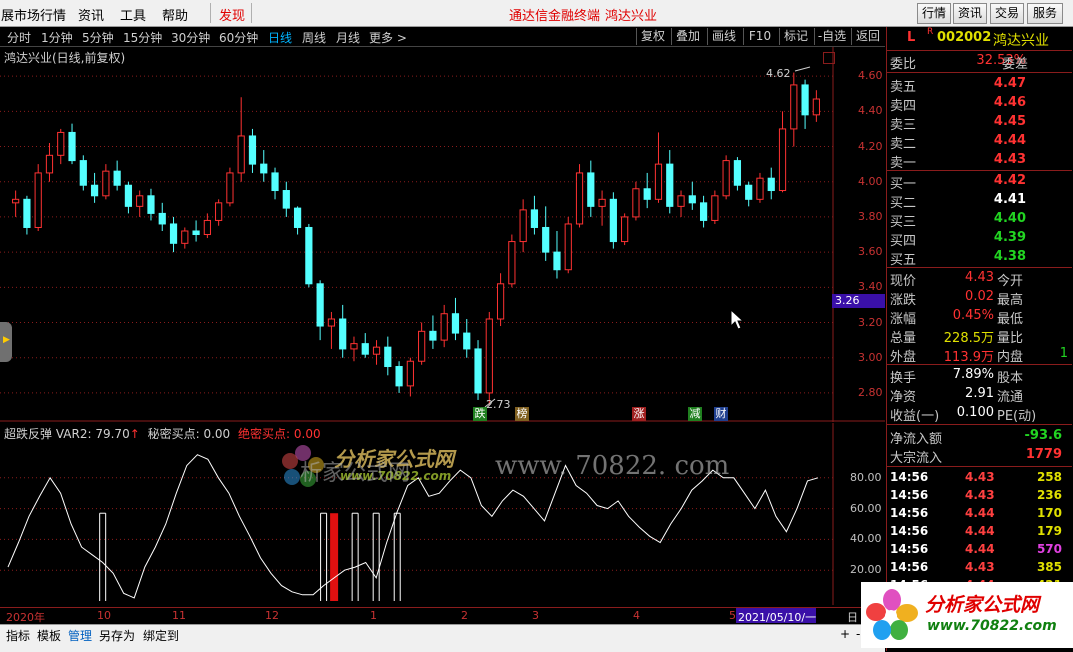 The image size is (1073, 652). I want to click on period-1min: 1分钟, so click(57, 37).